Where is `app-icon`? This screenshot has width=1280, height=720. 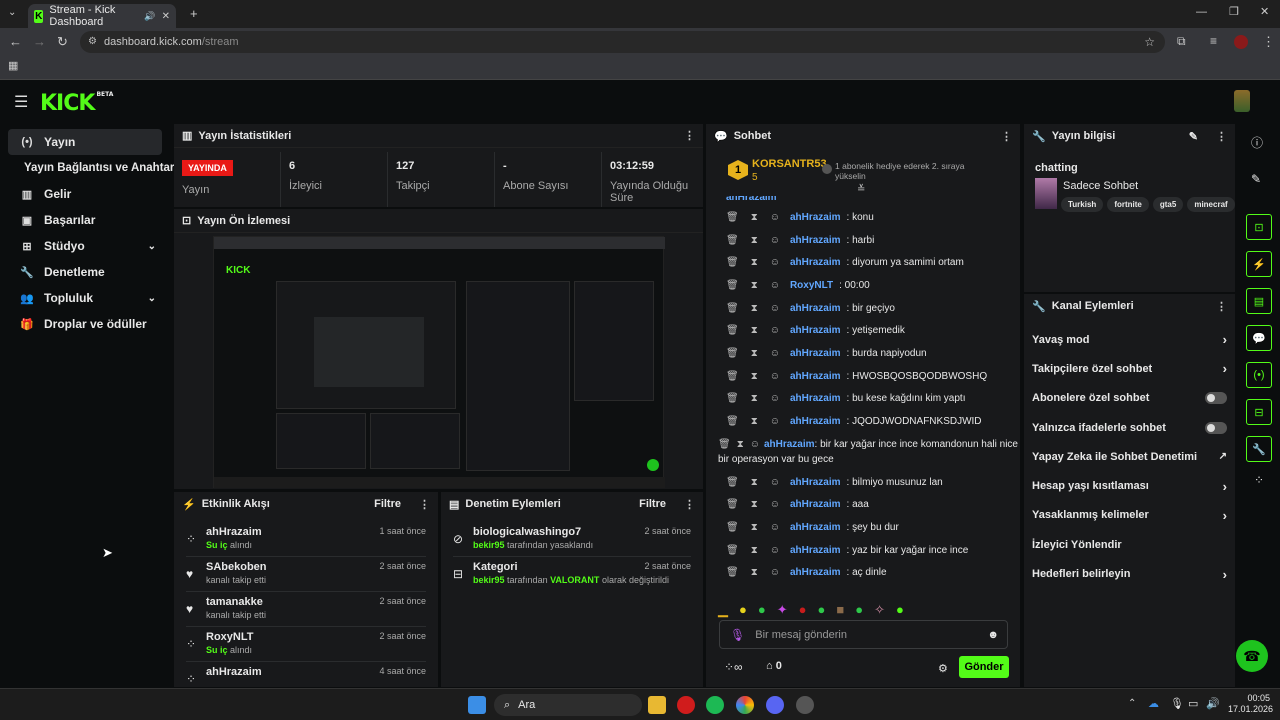 app-icon is located at coordinates (805, 705).